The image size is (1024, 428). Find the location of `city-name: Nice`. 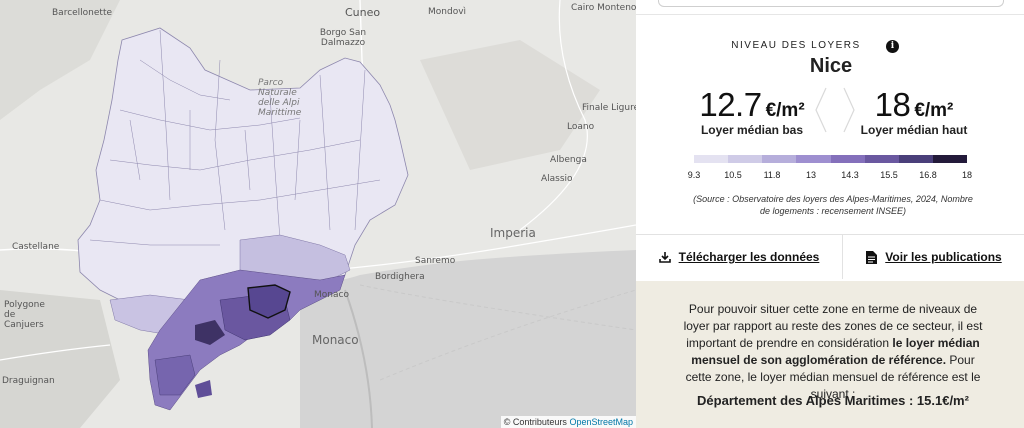

city-name: Nice is located at coordinates (831, 66).